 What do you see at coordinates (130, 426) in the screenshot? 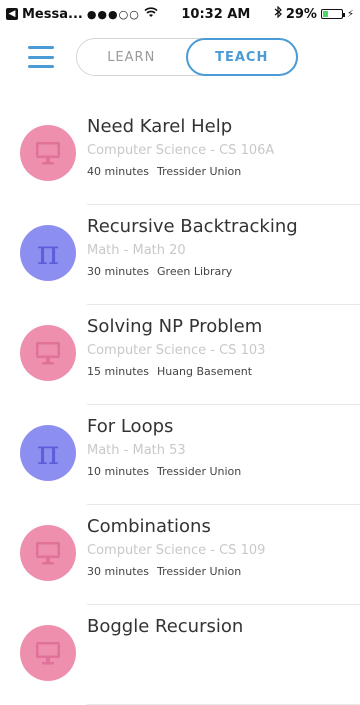
I see `request-title: For Loops` at bounding box center [130, 426].